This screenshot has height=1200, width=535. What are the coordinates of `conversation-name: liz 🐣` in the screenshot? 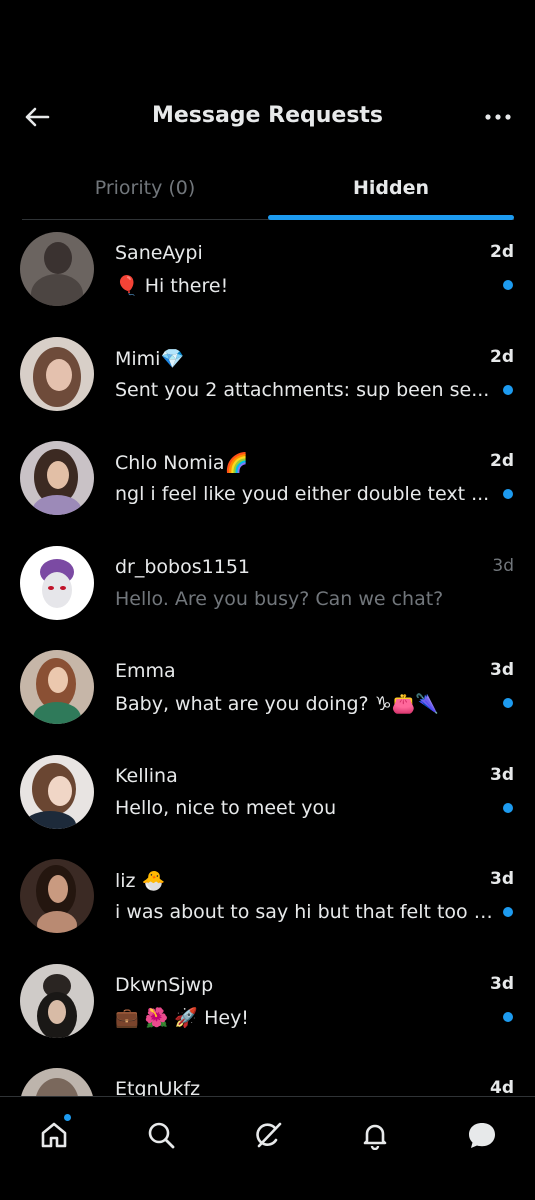 It's located at (140, 881).